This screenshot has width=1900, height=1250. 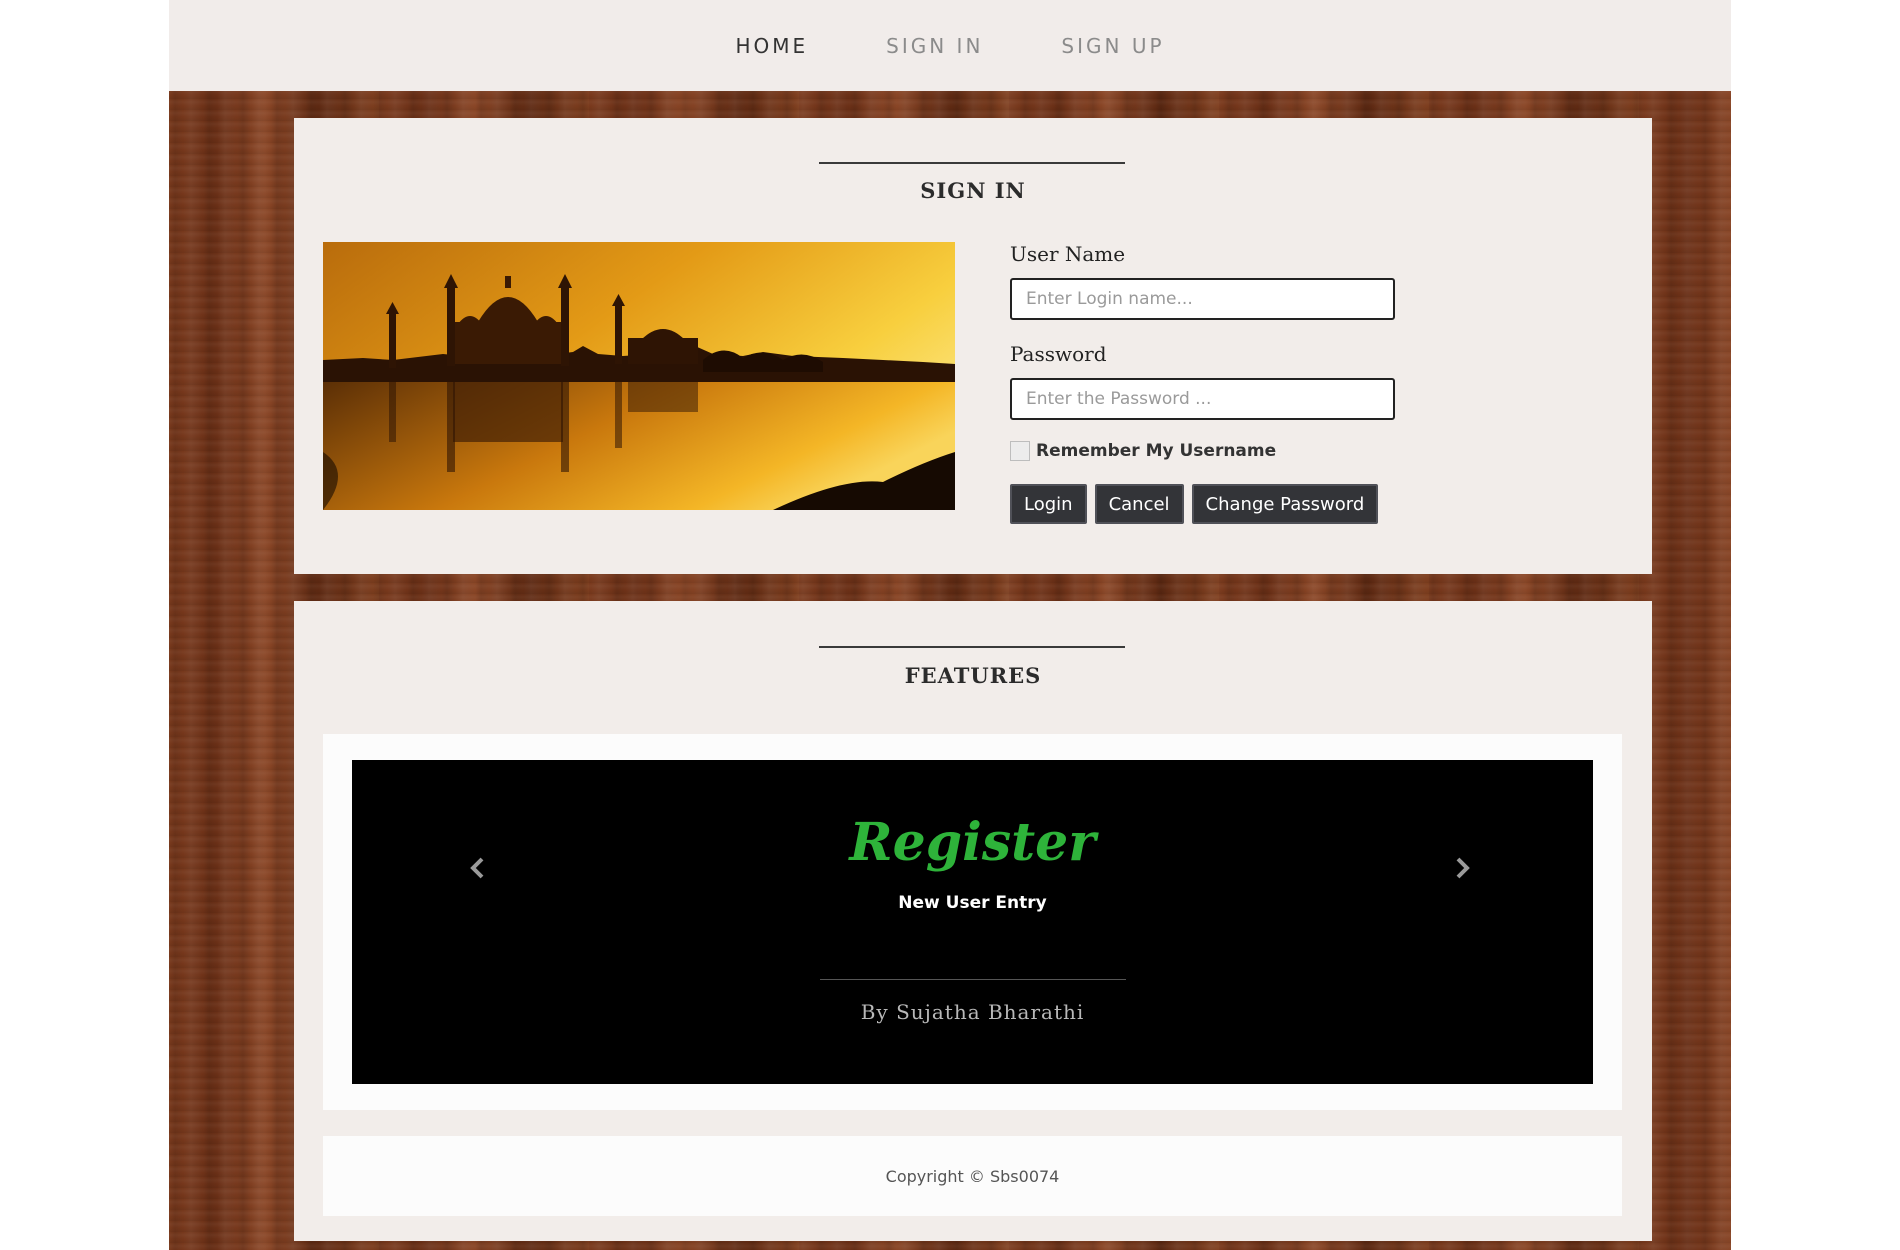 I want to click on form-buttons: Login Cancel Change Password, so click(x=1225, y=504).